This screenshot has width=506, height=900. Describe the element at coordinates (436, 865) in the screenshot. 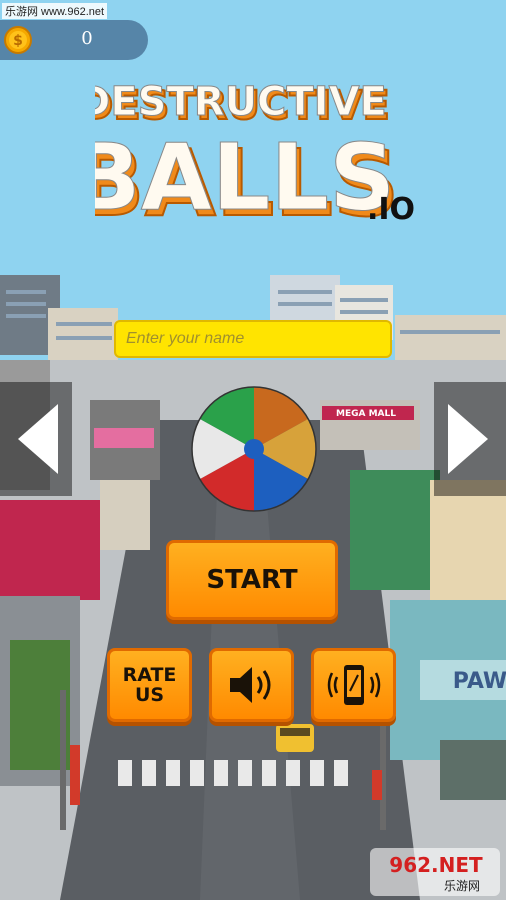

I see `watermark-brand: 962.NET` at that location.